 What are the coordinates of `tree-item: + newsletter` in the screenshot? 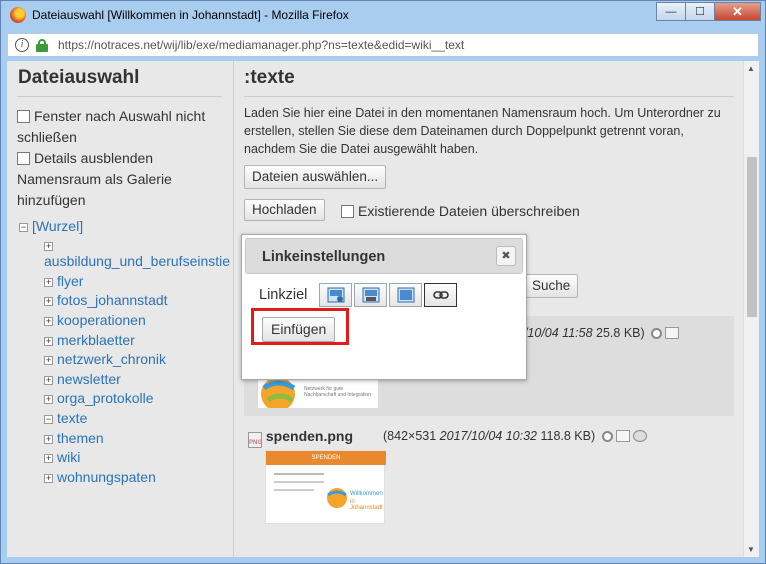 It's located at (82, 379).